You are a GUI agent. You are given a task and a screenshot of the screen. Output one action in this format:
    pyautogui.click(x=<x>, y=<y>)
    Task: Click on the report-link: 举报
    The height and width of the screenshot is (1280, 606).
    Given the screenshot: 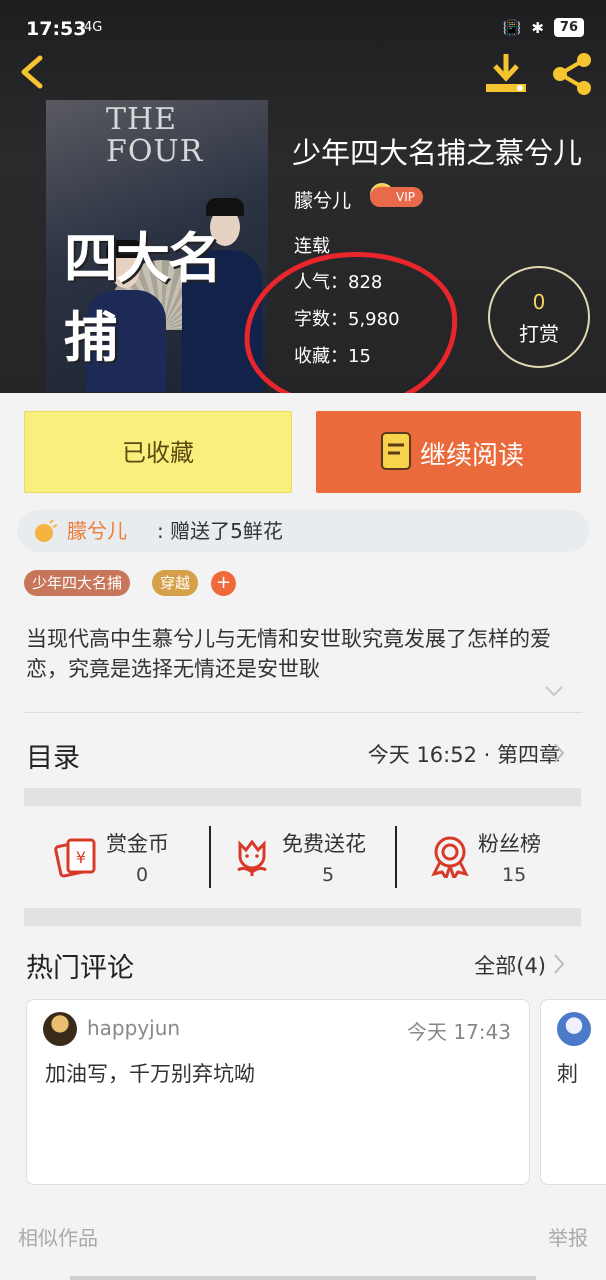 What is the action you would take?
    pyautogui.click(x=568, y=1236)
    